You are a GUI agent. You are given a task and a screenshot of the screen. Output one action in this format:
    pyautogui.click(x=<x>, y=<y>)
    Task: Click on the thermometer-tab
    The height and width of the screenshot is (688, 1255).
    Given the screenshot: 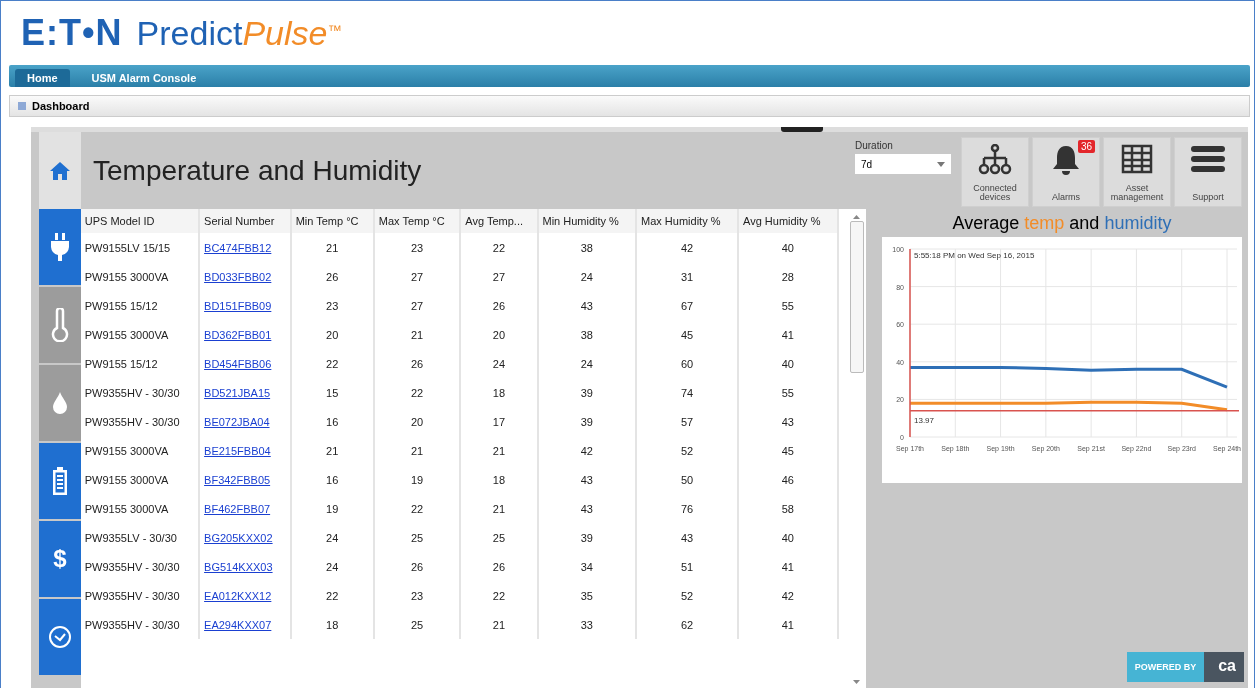 What is the action you would take?
    pyautogui.click(x=60, y=325)
    